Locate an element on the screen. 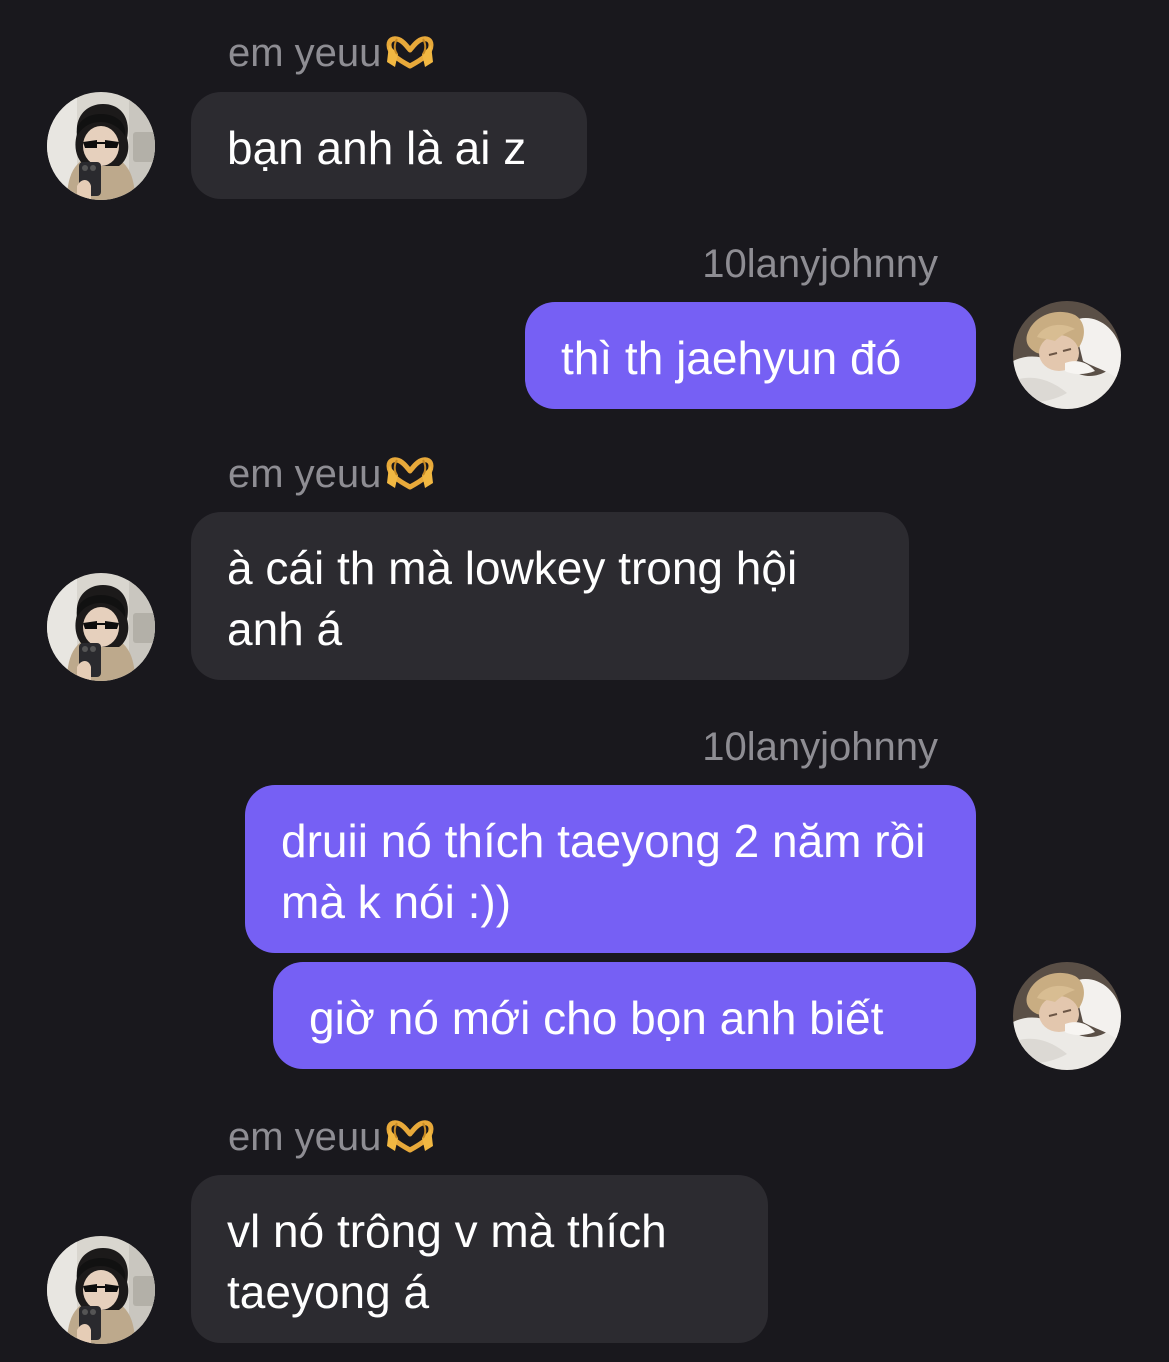 The image size is (1169, 1362). message-text: vl nó trông v mà thích taeyong á is located at coordinates (447, 1261).